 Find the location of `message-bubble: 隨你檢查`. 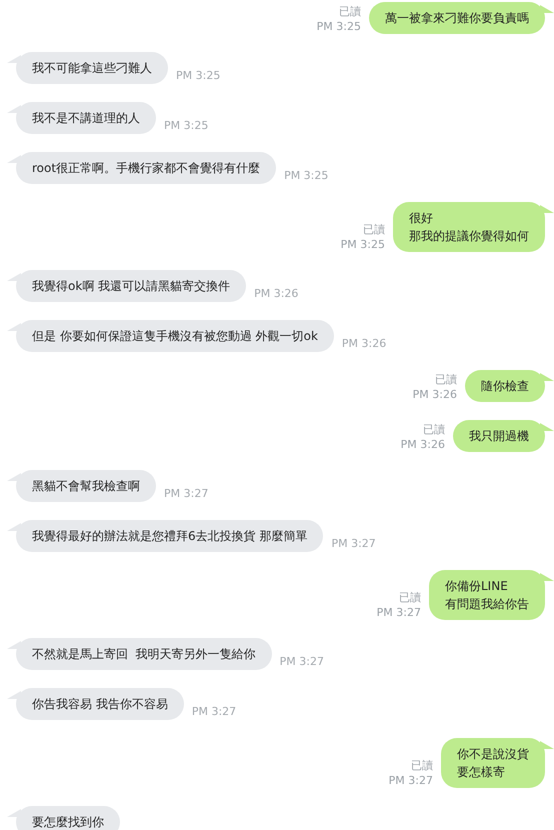

message-bubble: 隨你檢查 is located at coordinates (509, 386).